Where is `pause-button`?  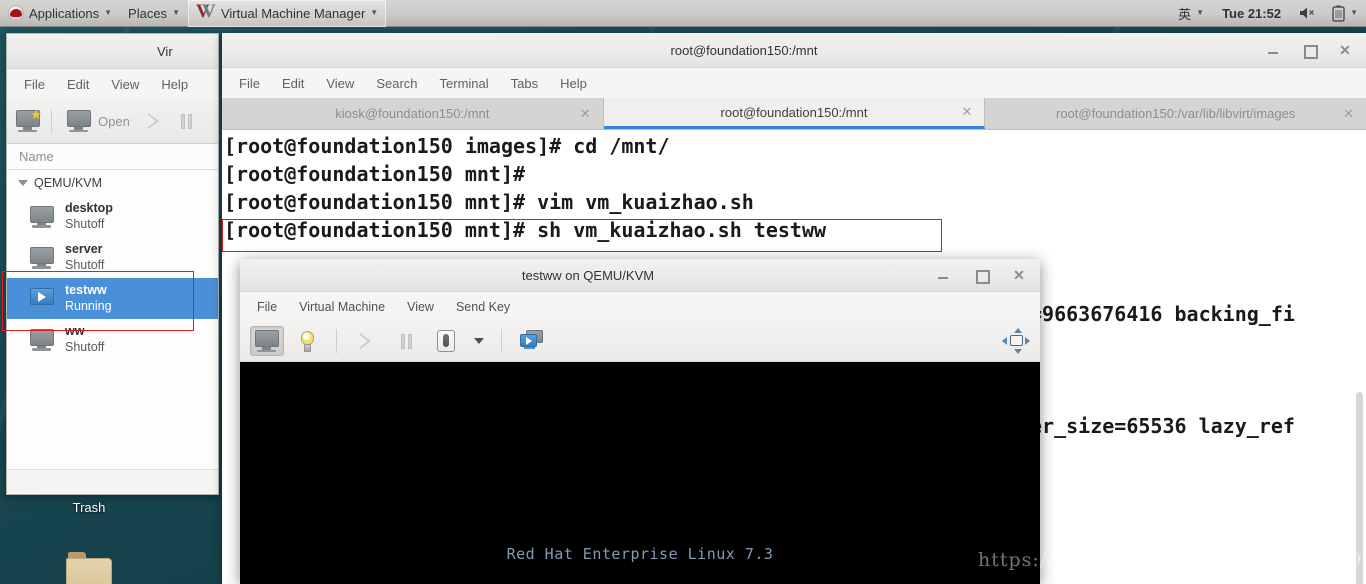 pause-button is located at coordinates (406, 341).